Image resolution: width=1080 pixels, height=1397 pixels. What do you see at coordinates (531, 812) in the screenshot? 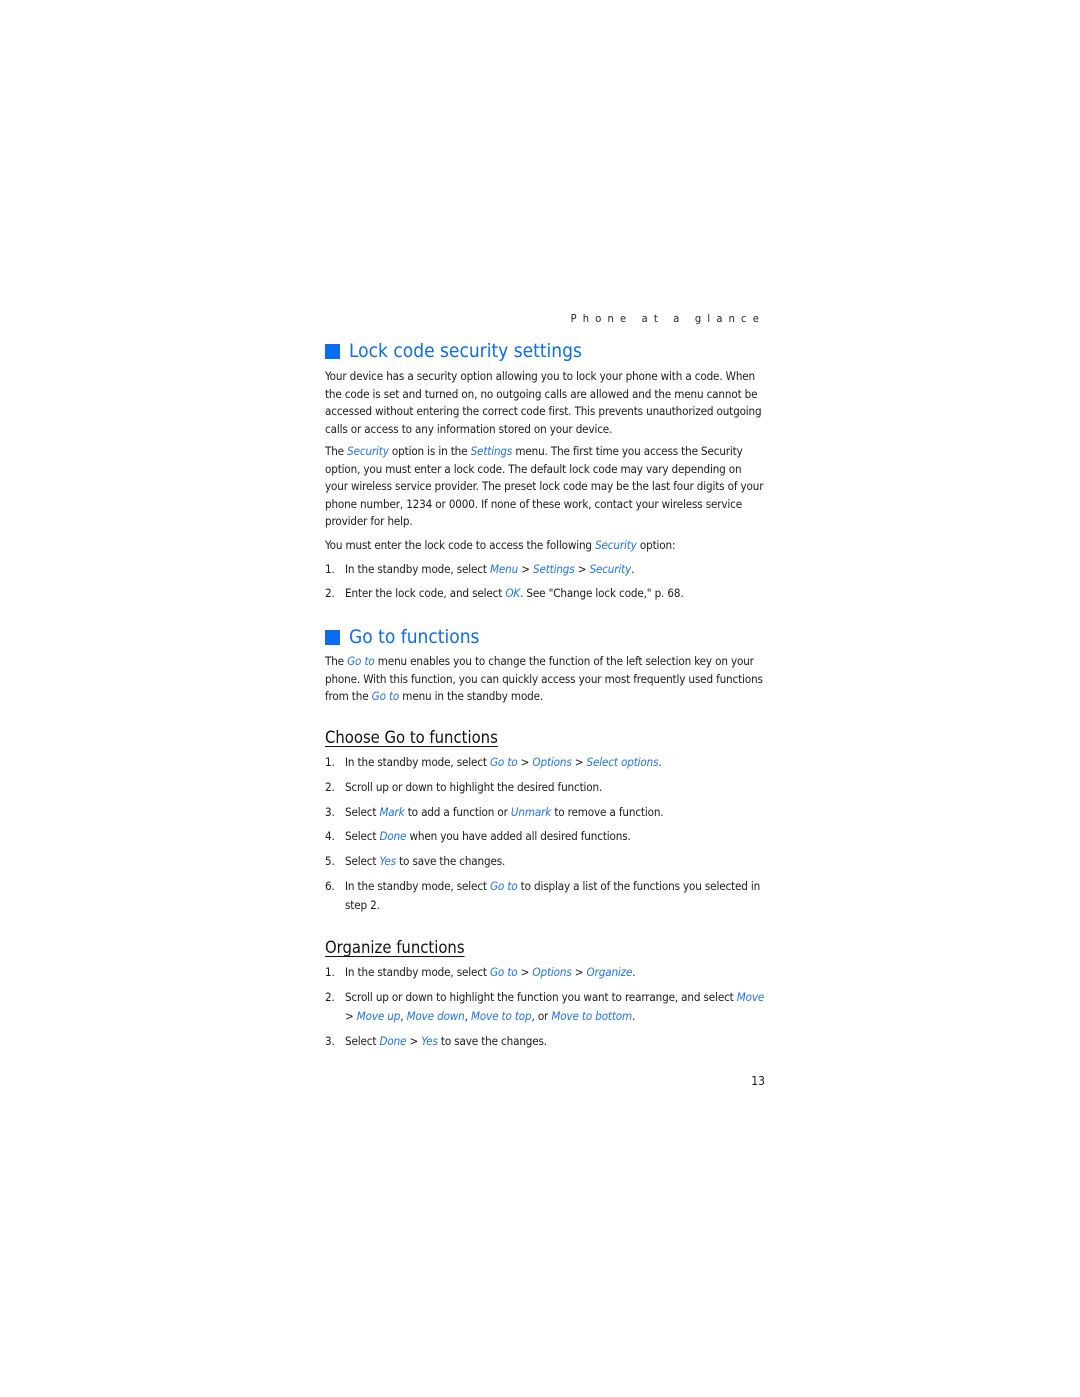
I see `menu-path-term: Unmark` at bounding box center [531, 812].